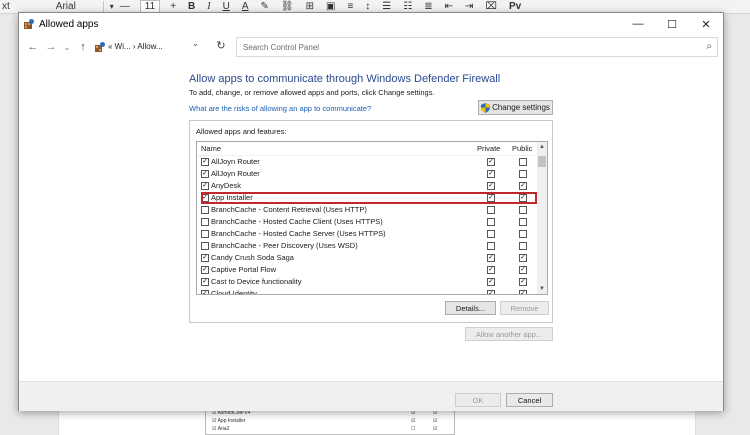 This screenshot has height=435, width=750. What do you see at coordinates (372, 198) in the screenshot?
I see `app-row: ✓ App Installer ✓ ✓` at bounding box center [372, 198].